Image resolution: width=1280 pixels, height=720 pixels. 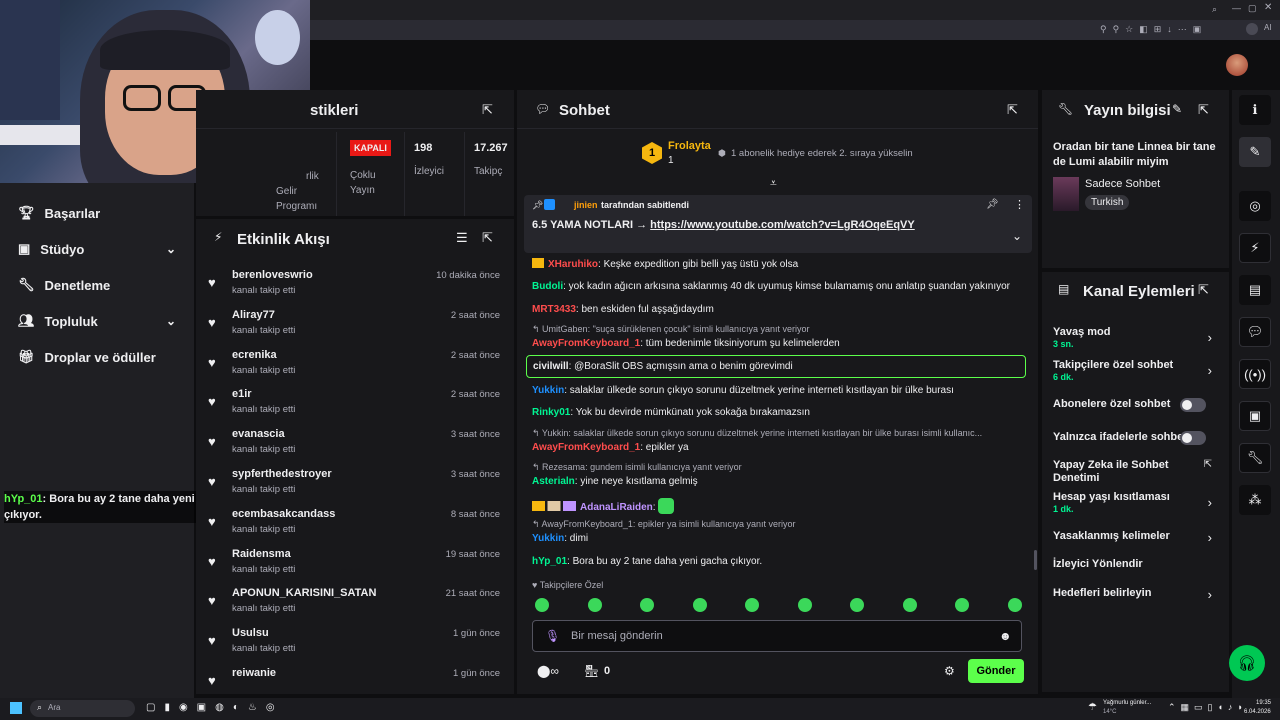 I want to click on activity-event: ♥︎ Usulsu kanalı takip etti 1 gün önce, so click(x=354, y=647).